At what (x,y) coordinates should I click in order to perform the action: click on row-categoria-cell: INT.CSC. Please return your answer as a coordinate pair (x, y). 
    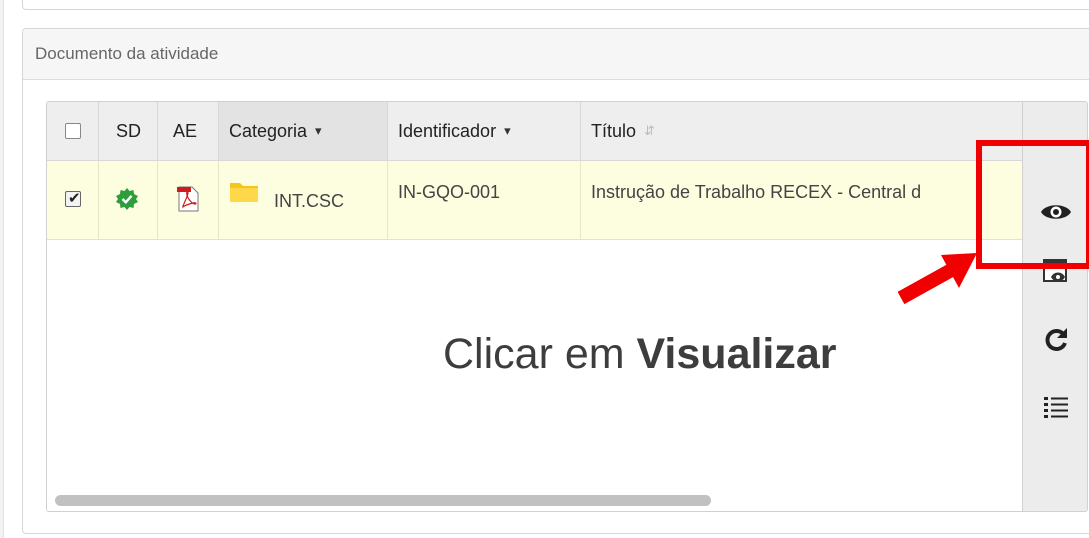
    Looking at the image, I should click on (303, 200).